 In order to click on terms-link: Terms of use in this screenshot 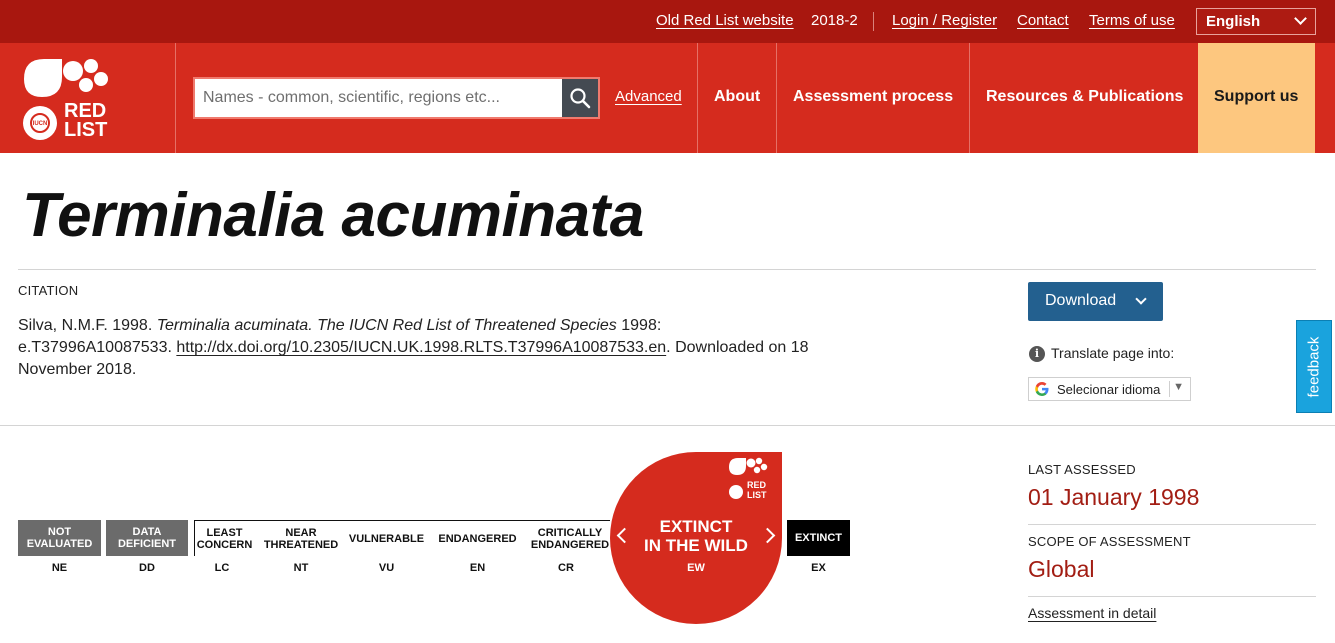, I will do `click(1132, 20)`.